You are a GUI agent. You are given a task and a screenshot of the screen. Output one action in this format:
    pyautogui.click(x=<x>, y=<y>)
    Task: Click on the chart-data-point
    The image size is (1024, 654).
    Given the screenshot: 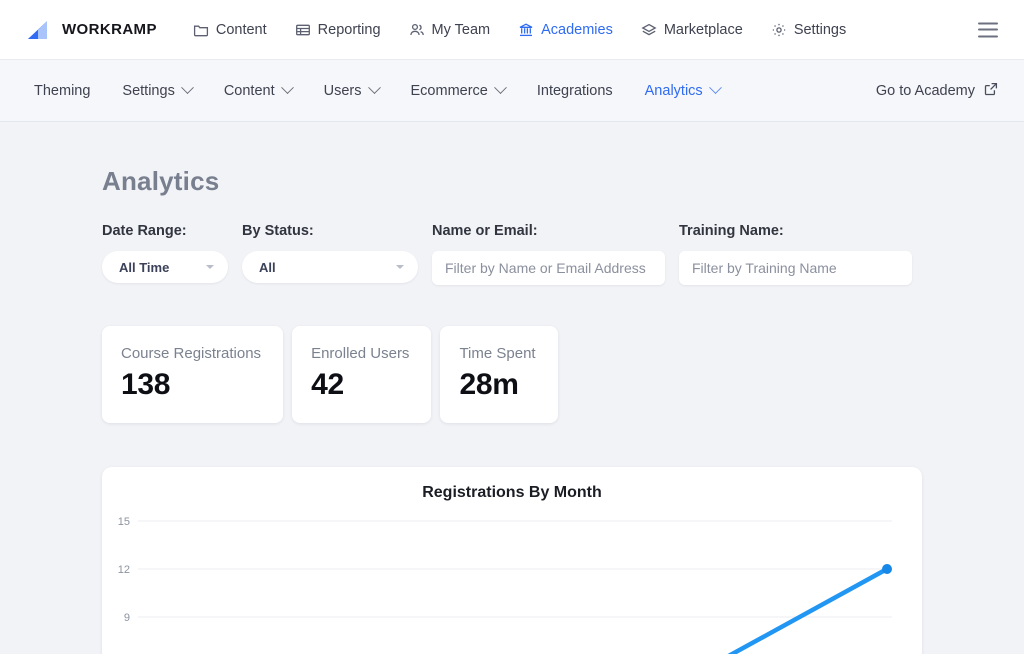 What is the action you would take?
    pyautogui.click(x=887, y=569)
    